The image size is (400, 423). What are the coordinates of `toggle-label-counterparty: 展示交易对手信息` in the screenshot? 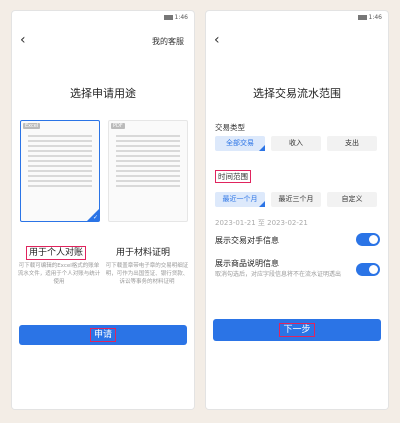 It's located at (247, 240).